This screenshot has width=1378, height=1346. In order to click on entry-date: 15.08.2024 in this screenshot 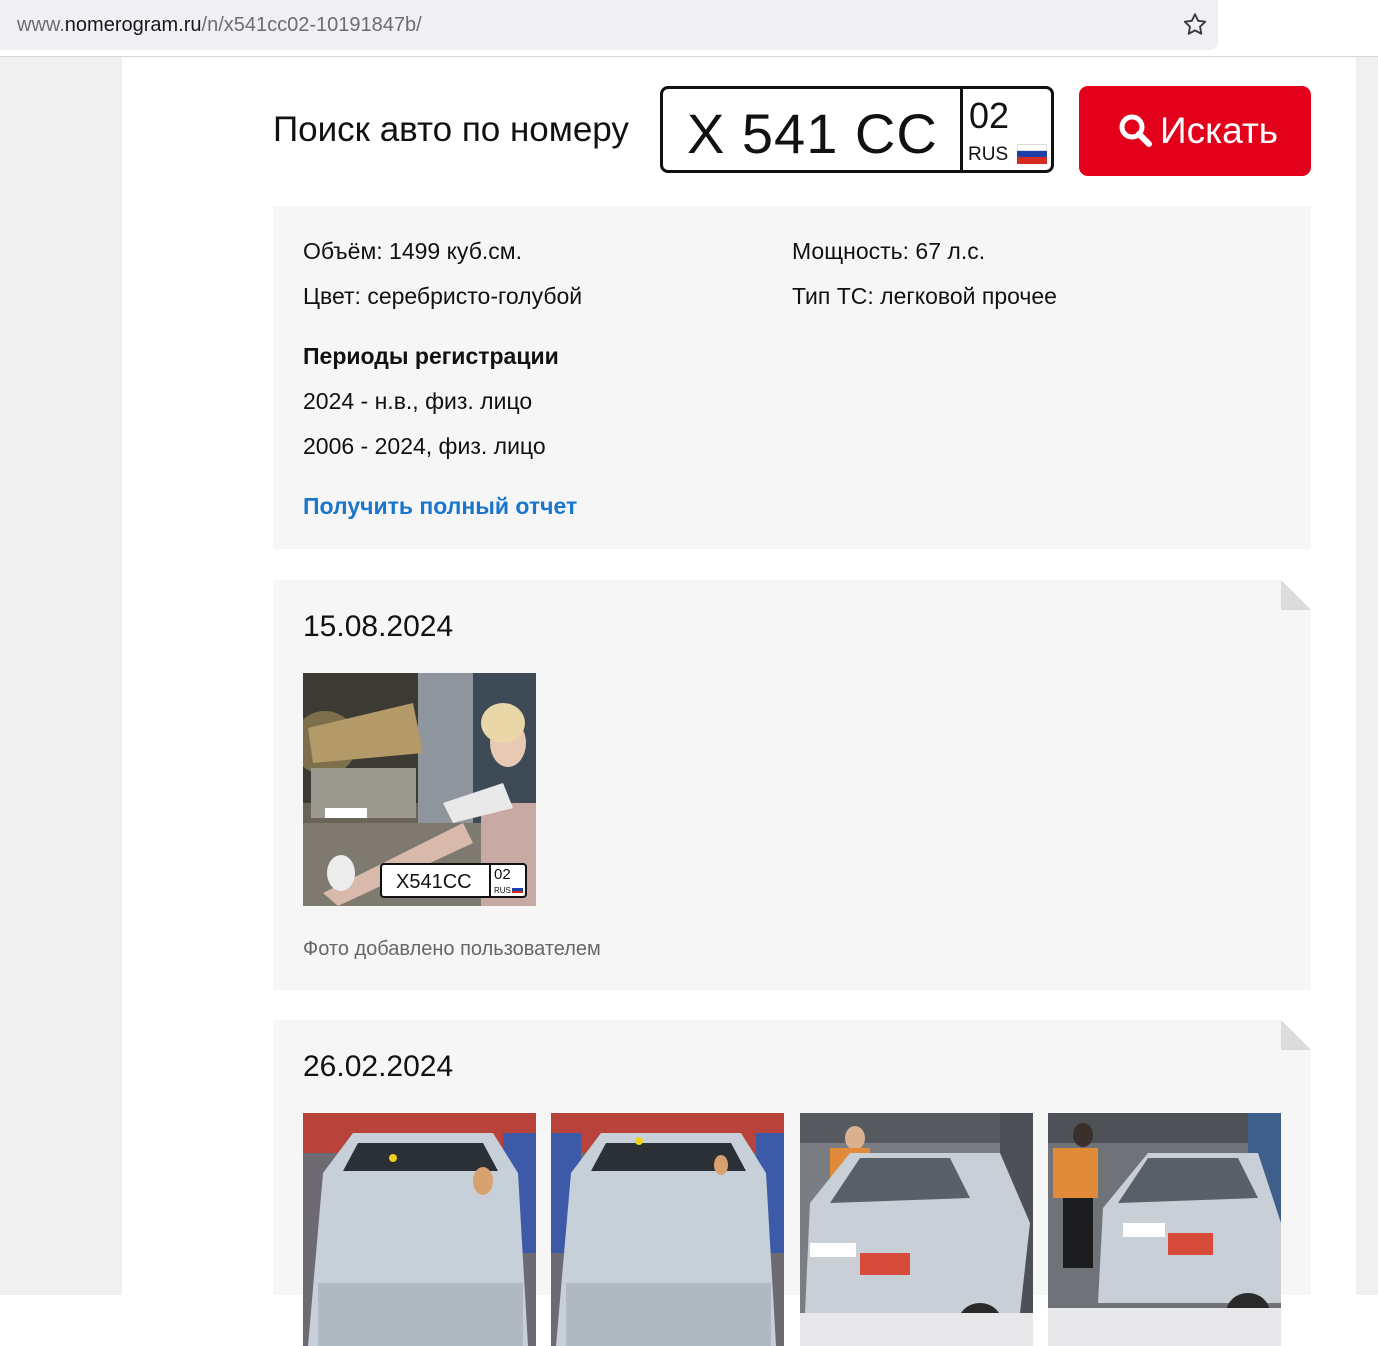, I will do `click(378, 626)`.